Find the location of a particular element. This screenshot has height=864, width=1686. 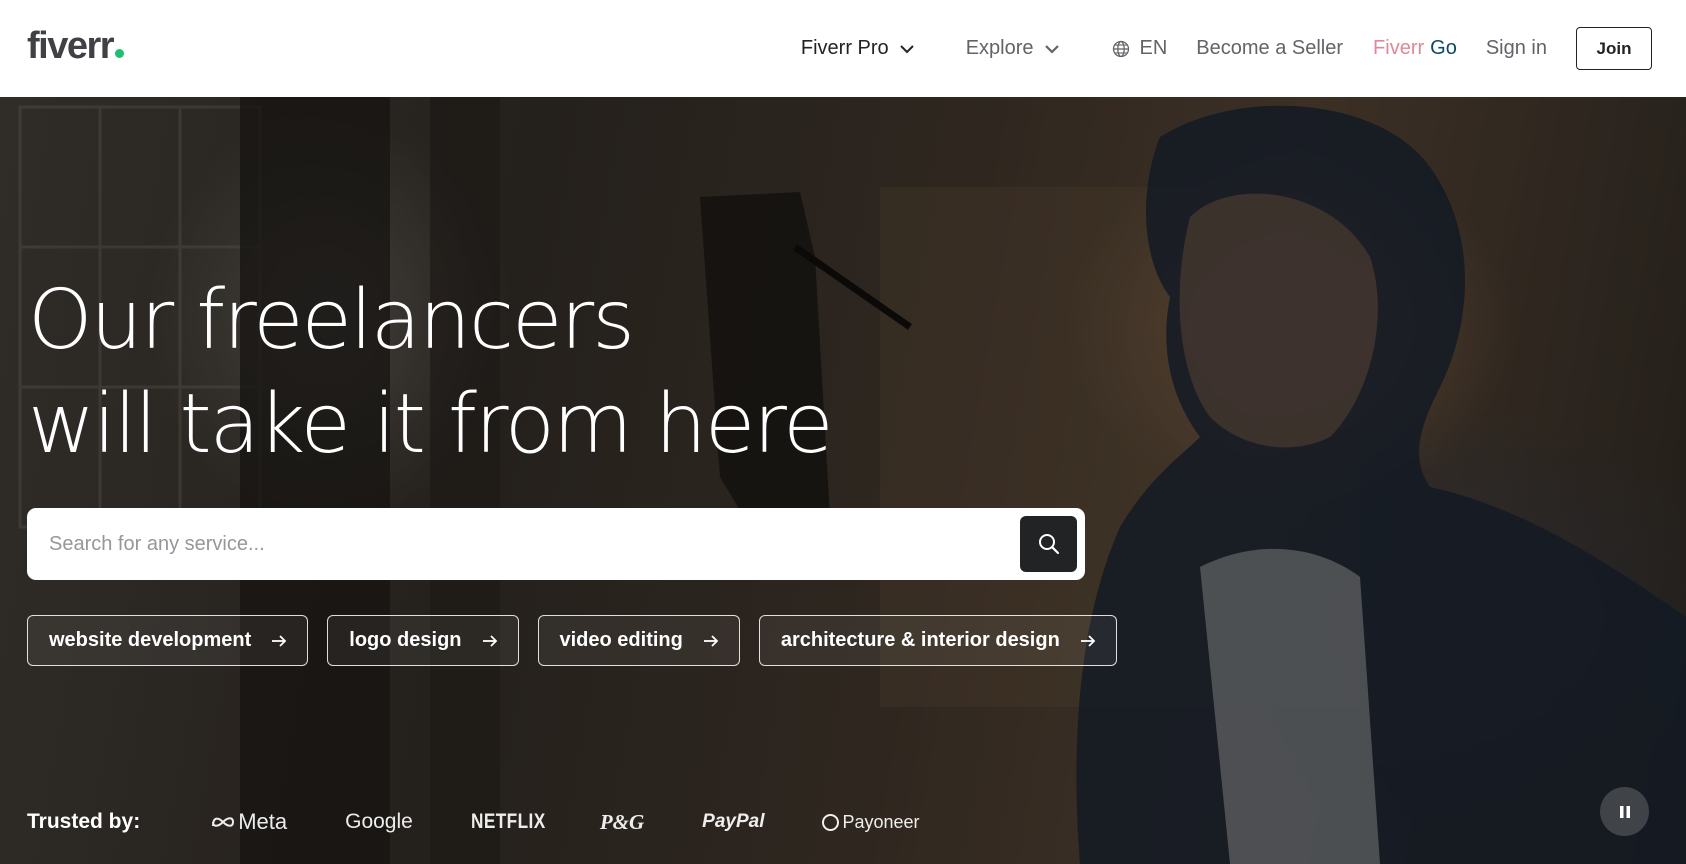

fiverr-logo: fiverr is located at coordinates (76, 46).